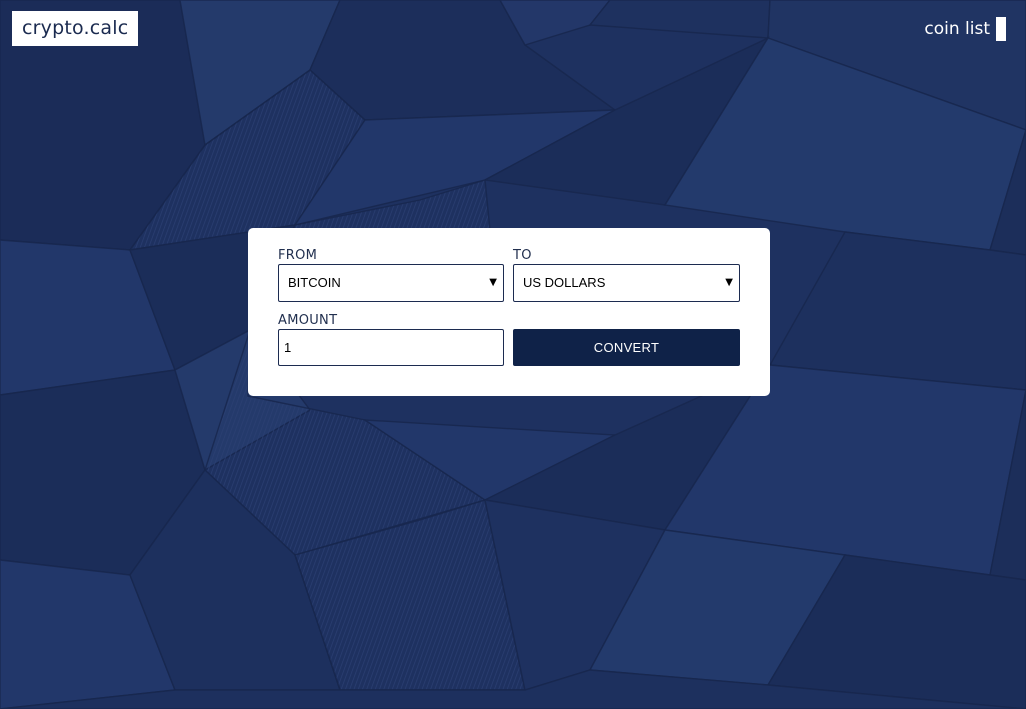 This screenshot has height=709, width=1026. What do you see at coordinates (75, 28) in the screenshot?
I see `app-logo: crypto.calc` at bounding box center [75, 28].